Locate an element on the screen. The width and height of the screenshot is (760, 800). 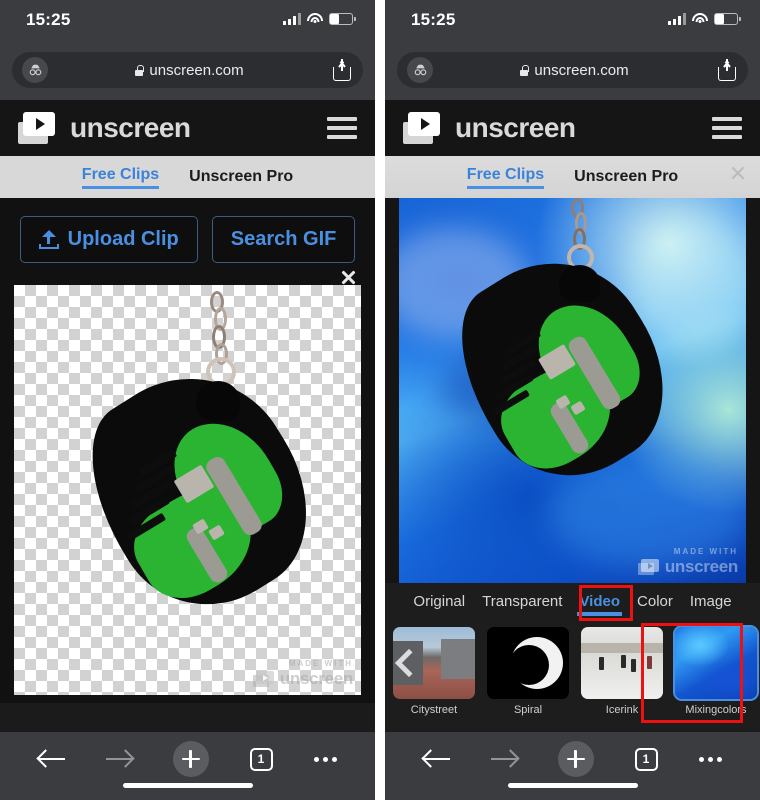
background-thumbnail-carousel: Citystreet Spiral Icerink Mixingcolors is located at coordinates (572, 677).